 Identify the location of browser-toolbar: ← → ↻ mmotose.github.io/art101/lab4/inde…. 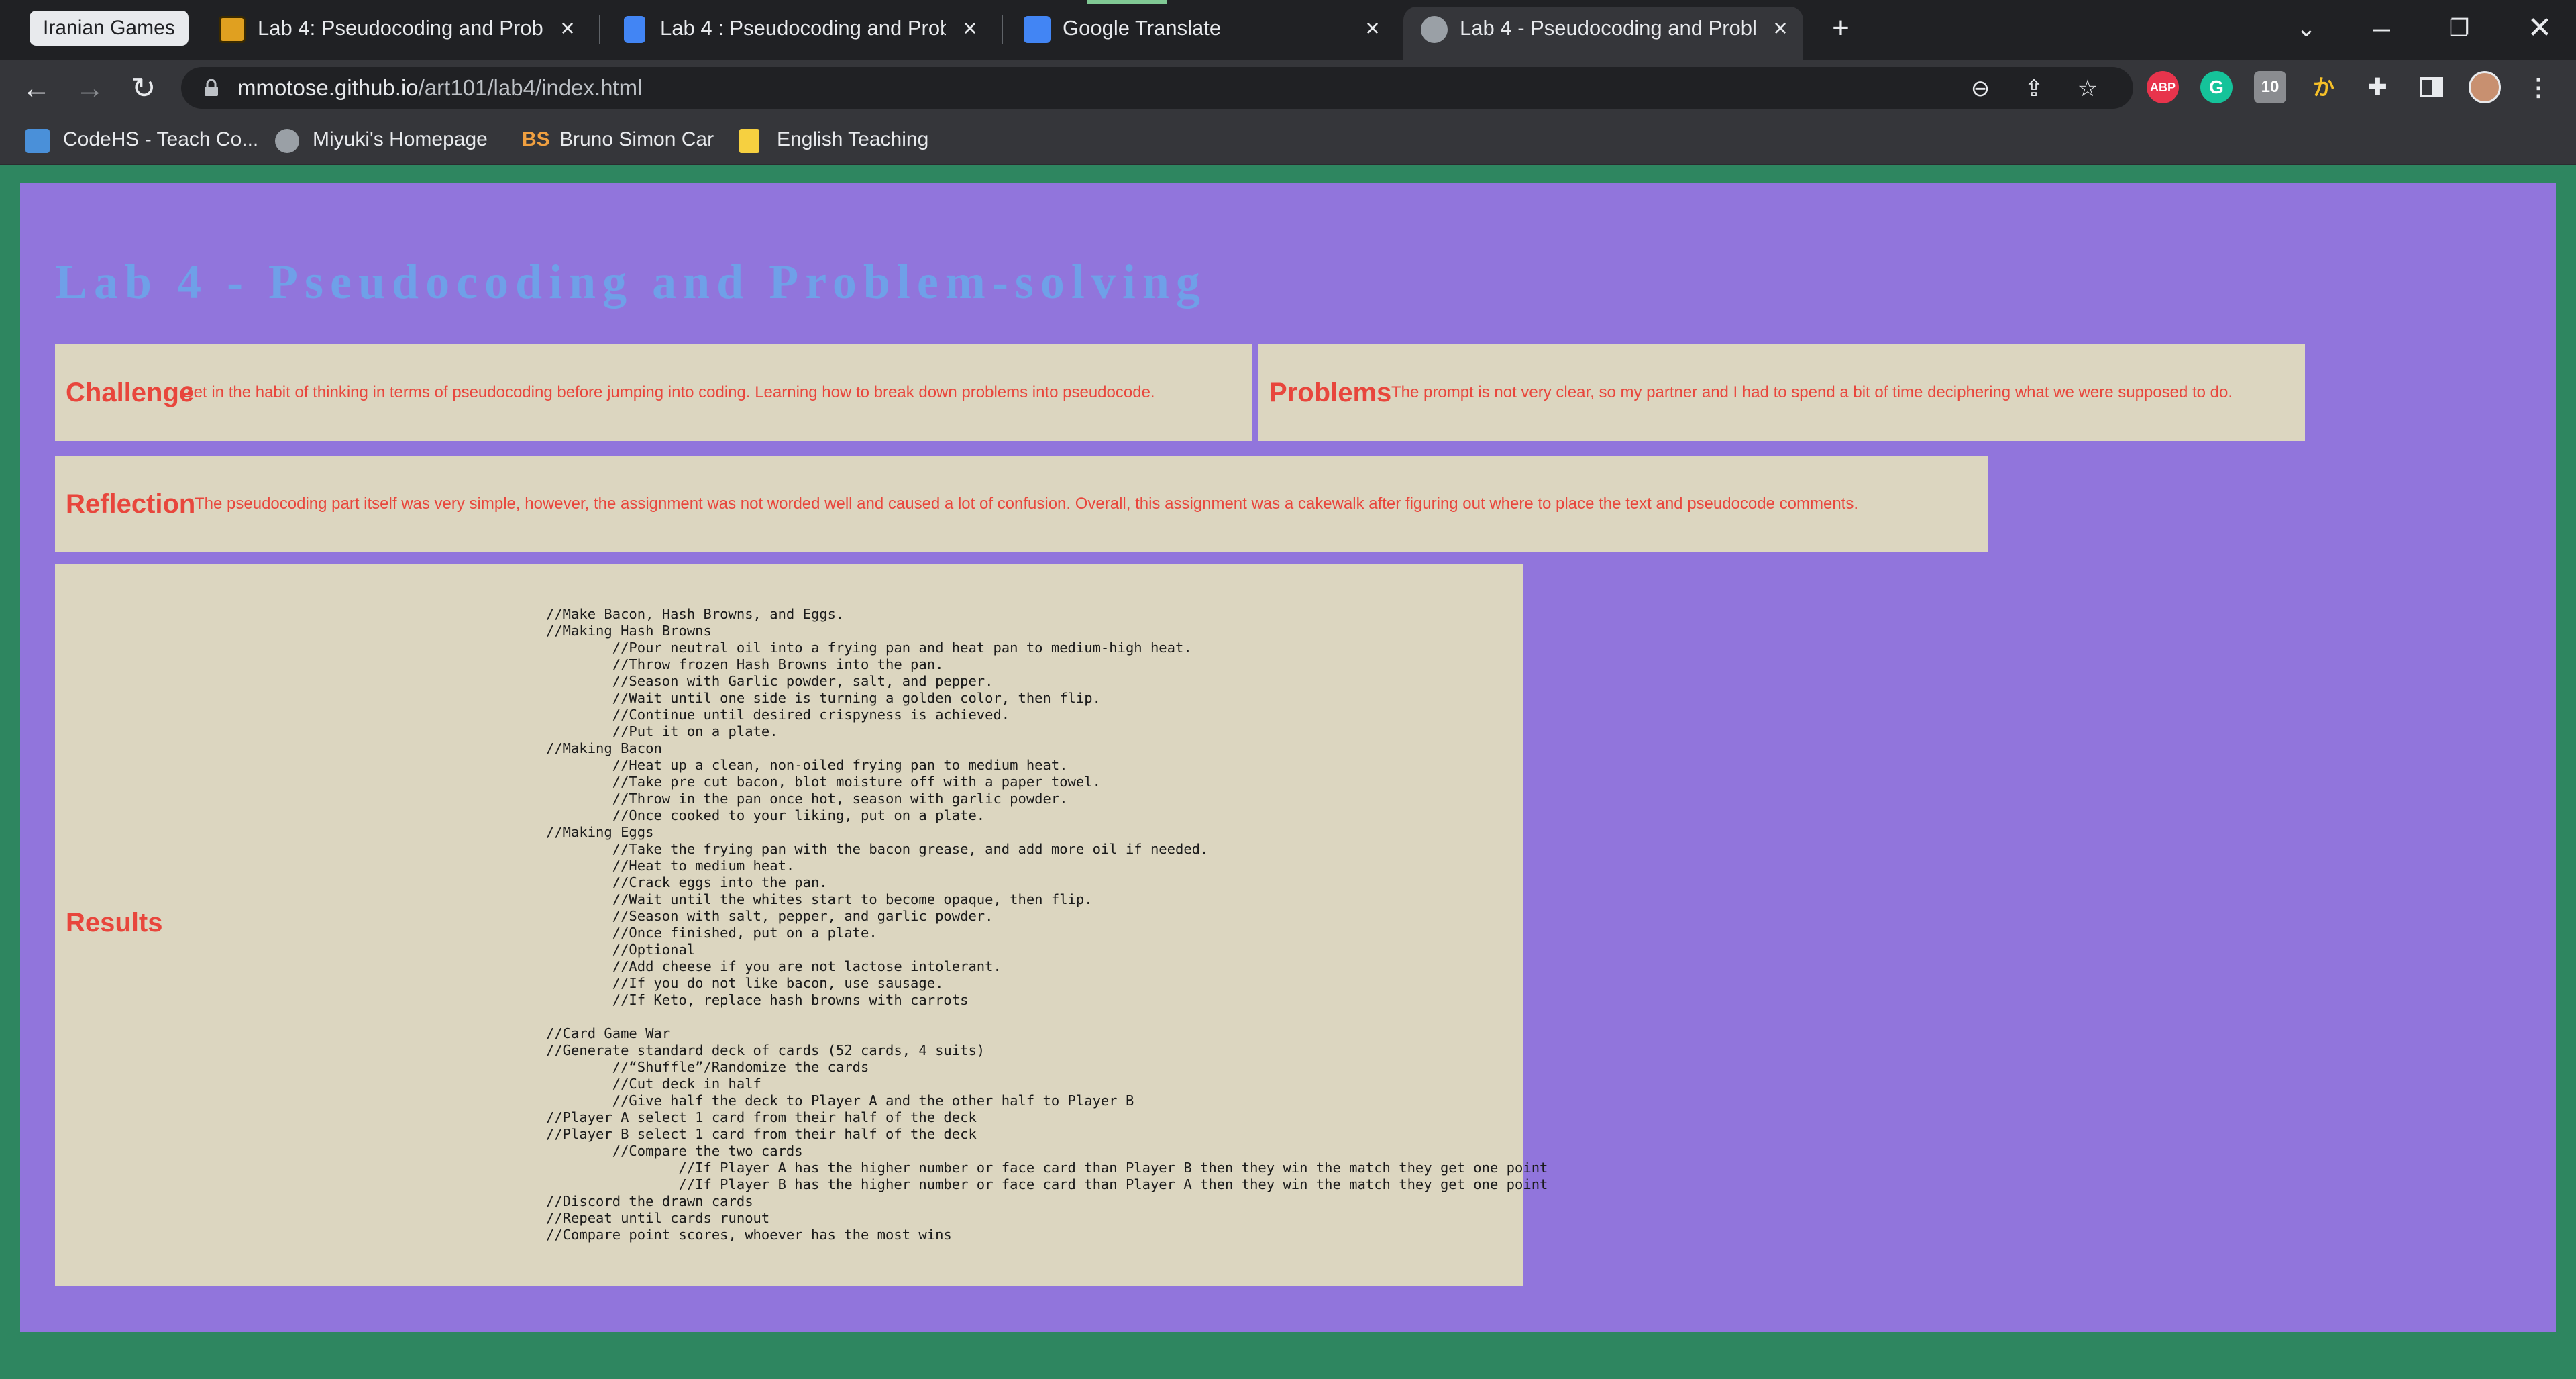
(1288, 87).